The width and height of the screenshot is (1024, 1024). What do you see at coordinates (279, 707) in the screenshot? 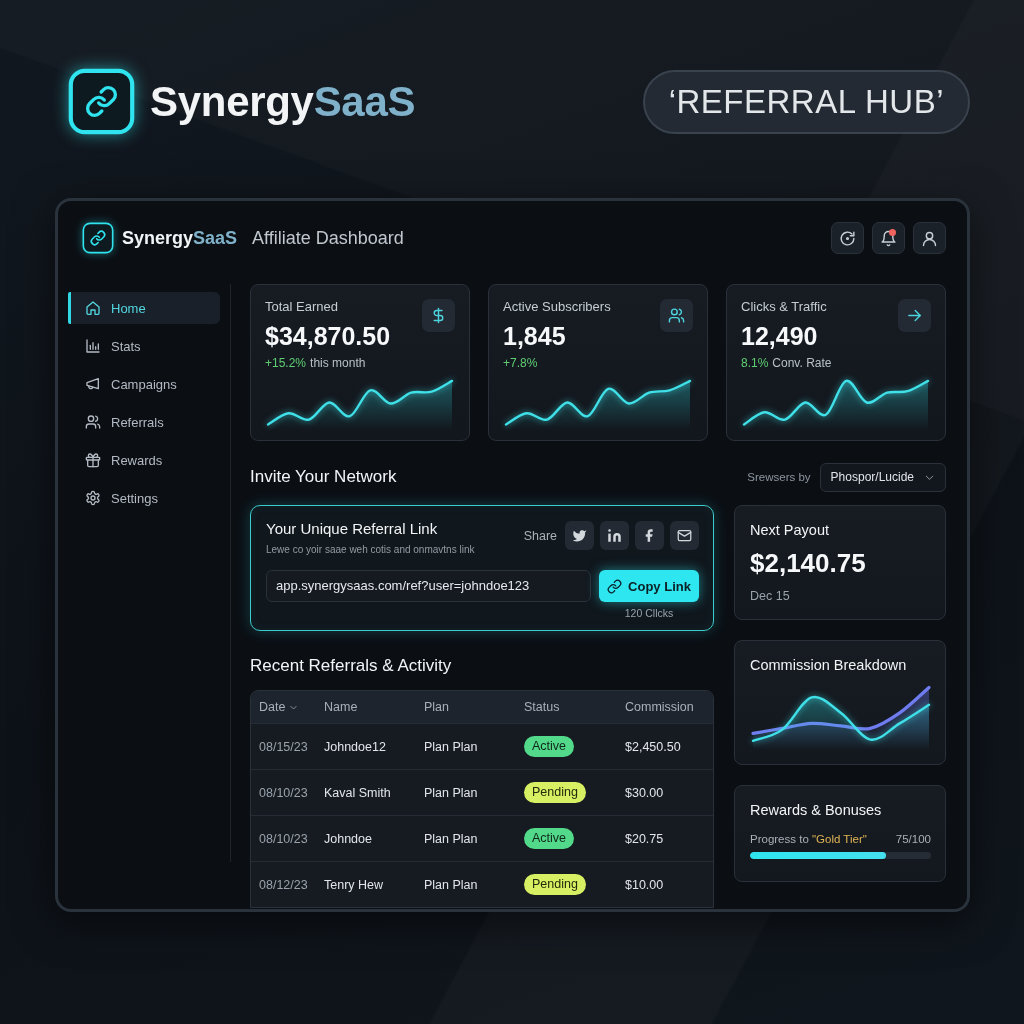
I see `column-header: Date` at bounding box center [279, 707].